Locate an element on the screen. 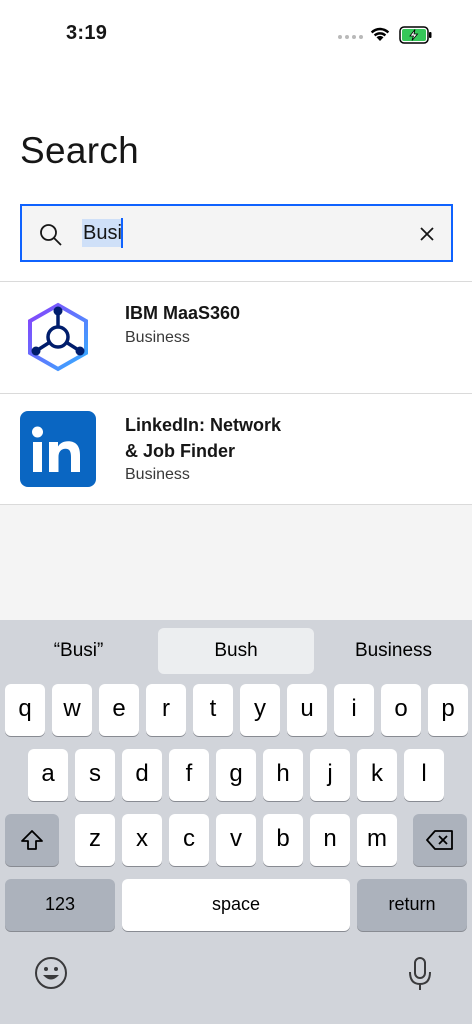 This screenshot has height=1024, width=472. suggestion-bar: “Busi” Bush Business is located at coordinates (236, 650).